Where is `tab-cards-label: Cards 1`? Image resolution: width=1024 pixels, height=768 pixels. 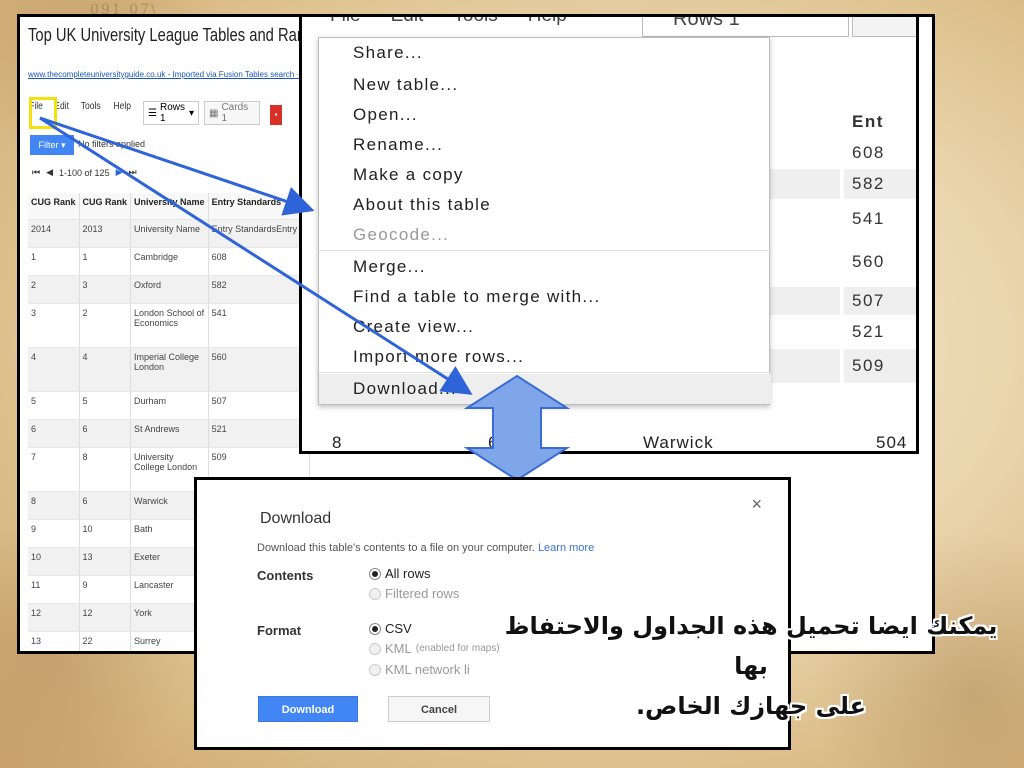 tab-cards-label: Cards 1 is located at coordinates (235, 113).